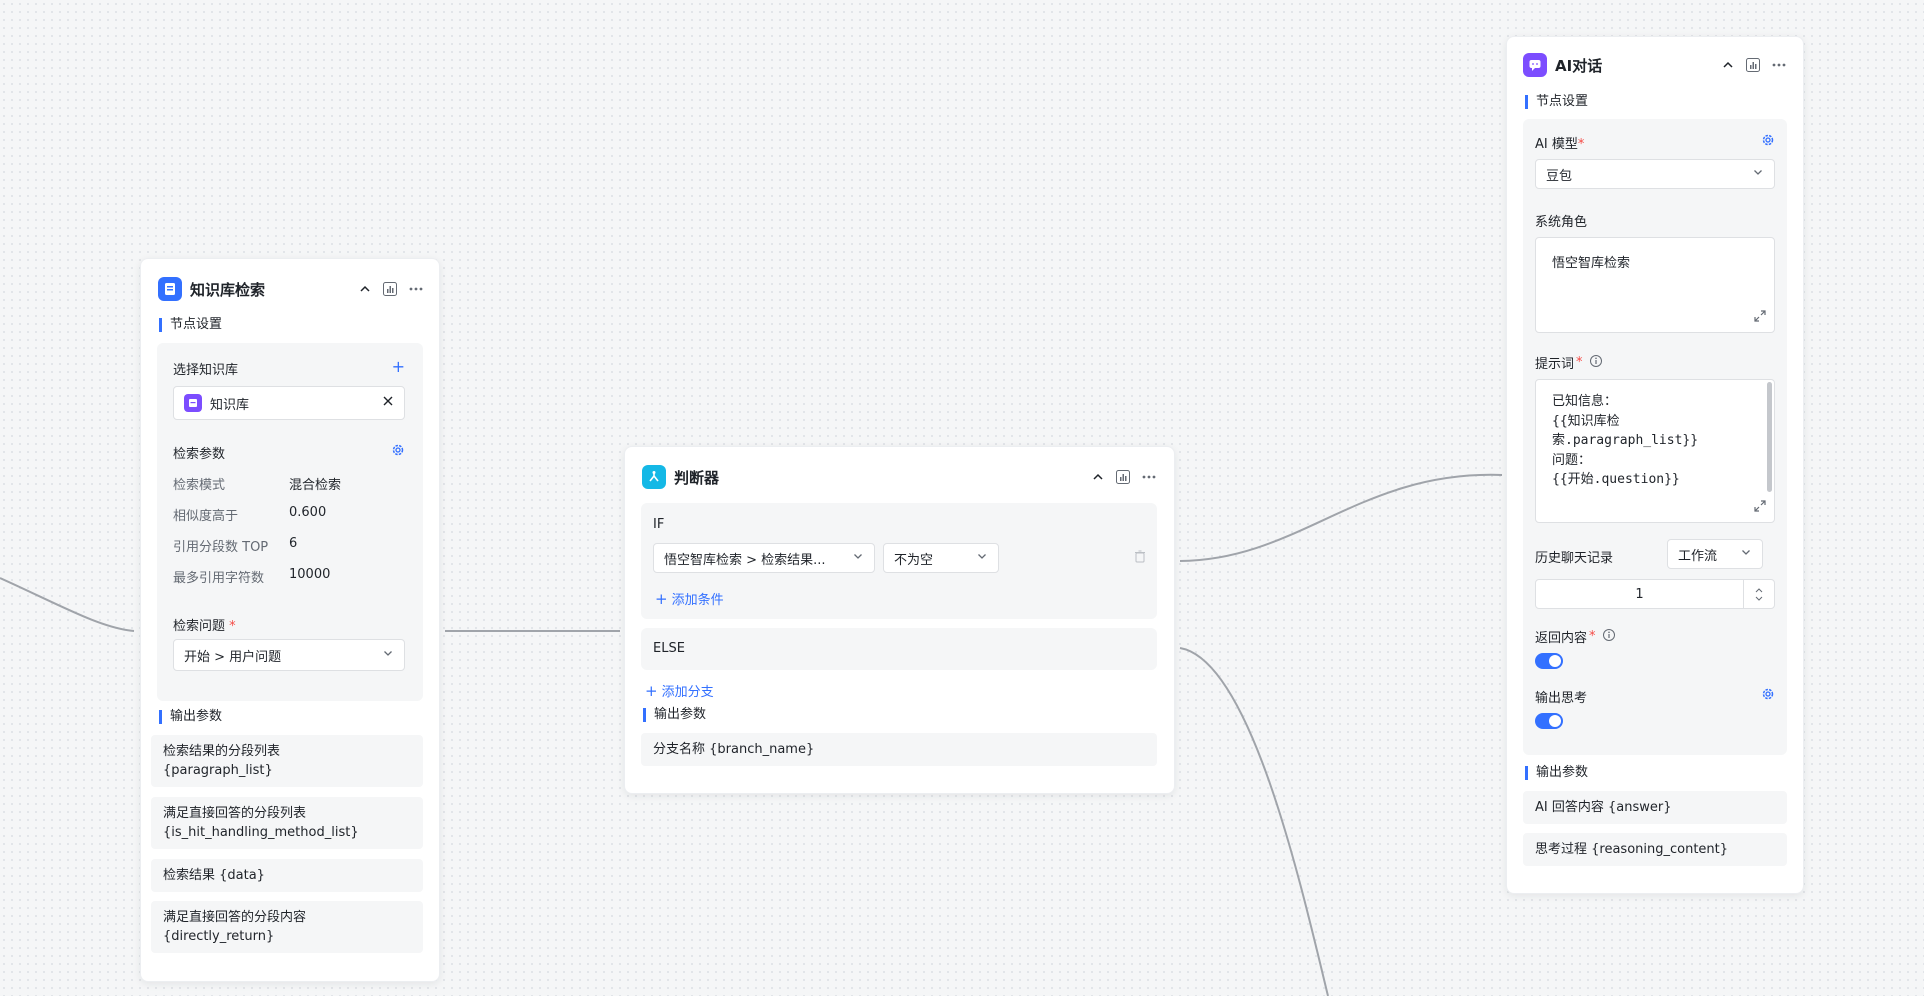 This screenshot has width=1924, height=996. What do you see at coordinates (1655, 849) in the screenshot?
I see `output-item: 思考过程 {reasoning_content}` at bounding box center [1655, 849].